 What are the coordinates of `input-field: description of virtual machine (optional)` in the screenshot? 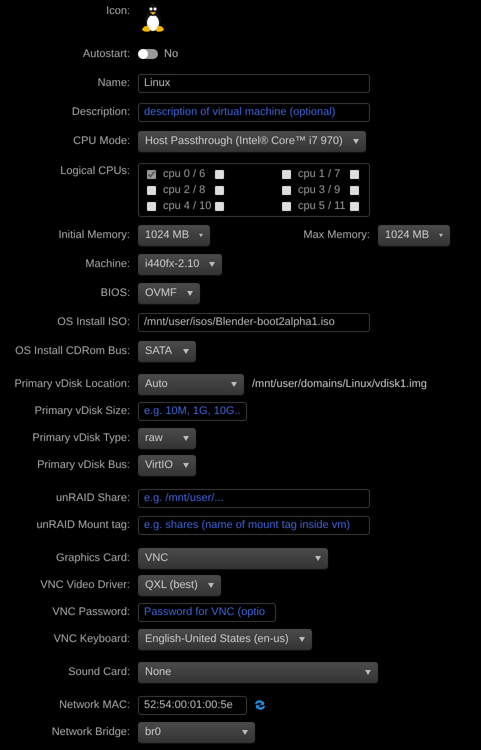 It's located at (254, 112).